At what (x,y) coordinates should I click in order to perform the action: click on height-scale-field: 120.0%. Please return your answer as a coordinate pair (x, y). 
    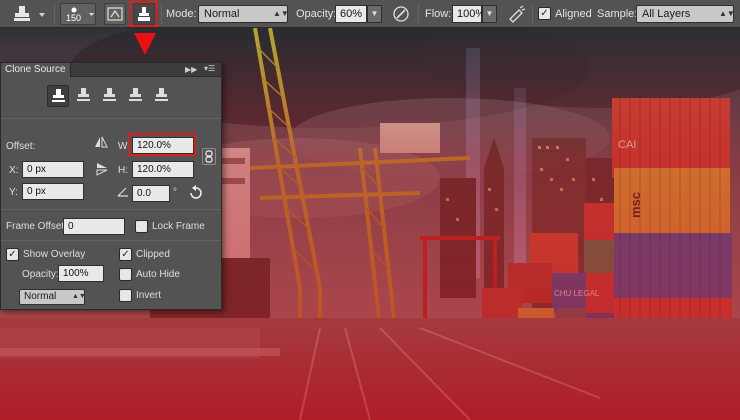
    Looking at the image, I should click on (163, 169).